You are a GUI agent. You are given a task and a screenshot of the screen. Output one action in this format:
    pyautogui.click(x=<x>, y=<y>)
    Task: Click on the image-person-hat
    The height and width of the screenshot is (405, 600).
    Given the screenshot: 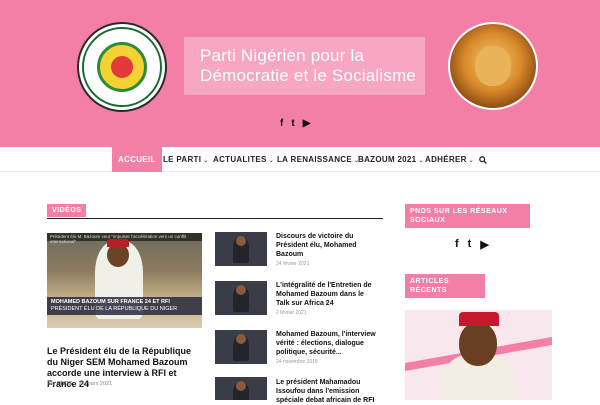 What is the action you would take?
    pyautogui.click(x=479, y=319)
    